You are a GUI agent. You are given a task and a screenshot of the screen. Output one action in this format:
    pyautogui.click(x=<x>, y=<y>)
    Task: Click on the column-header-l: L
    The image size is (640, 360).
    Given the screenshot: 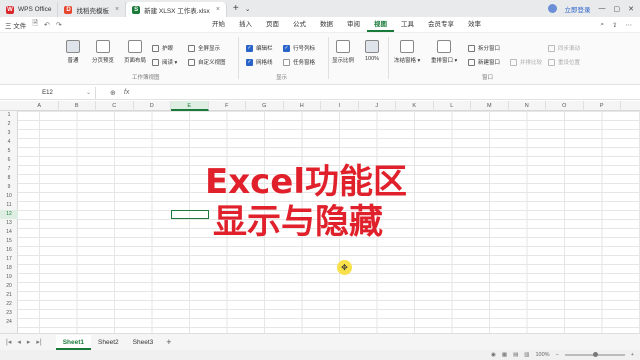 What is the action you would take?
    pyautogui.click(x=452, y=106)
    